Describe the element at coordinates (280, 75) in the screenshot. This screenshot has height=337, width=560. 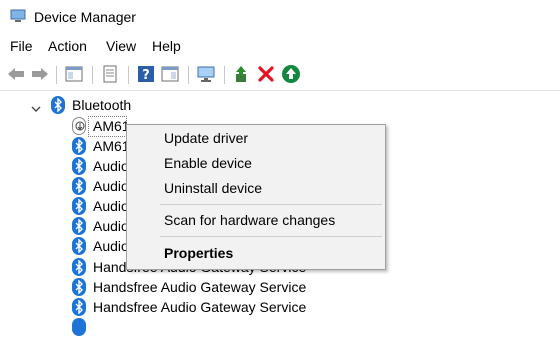
I see `toolbar: ?` at that location.